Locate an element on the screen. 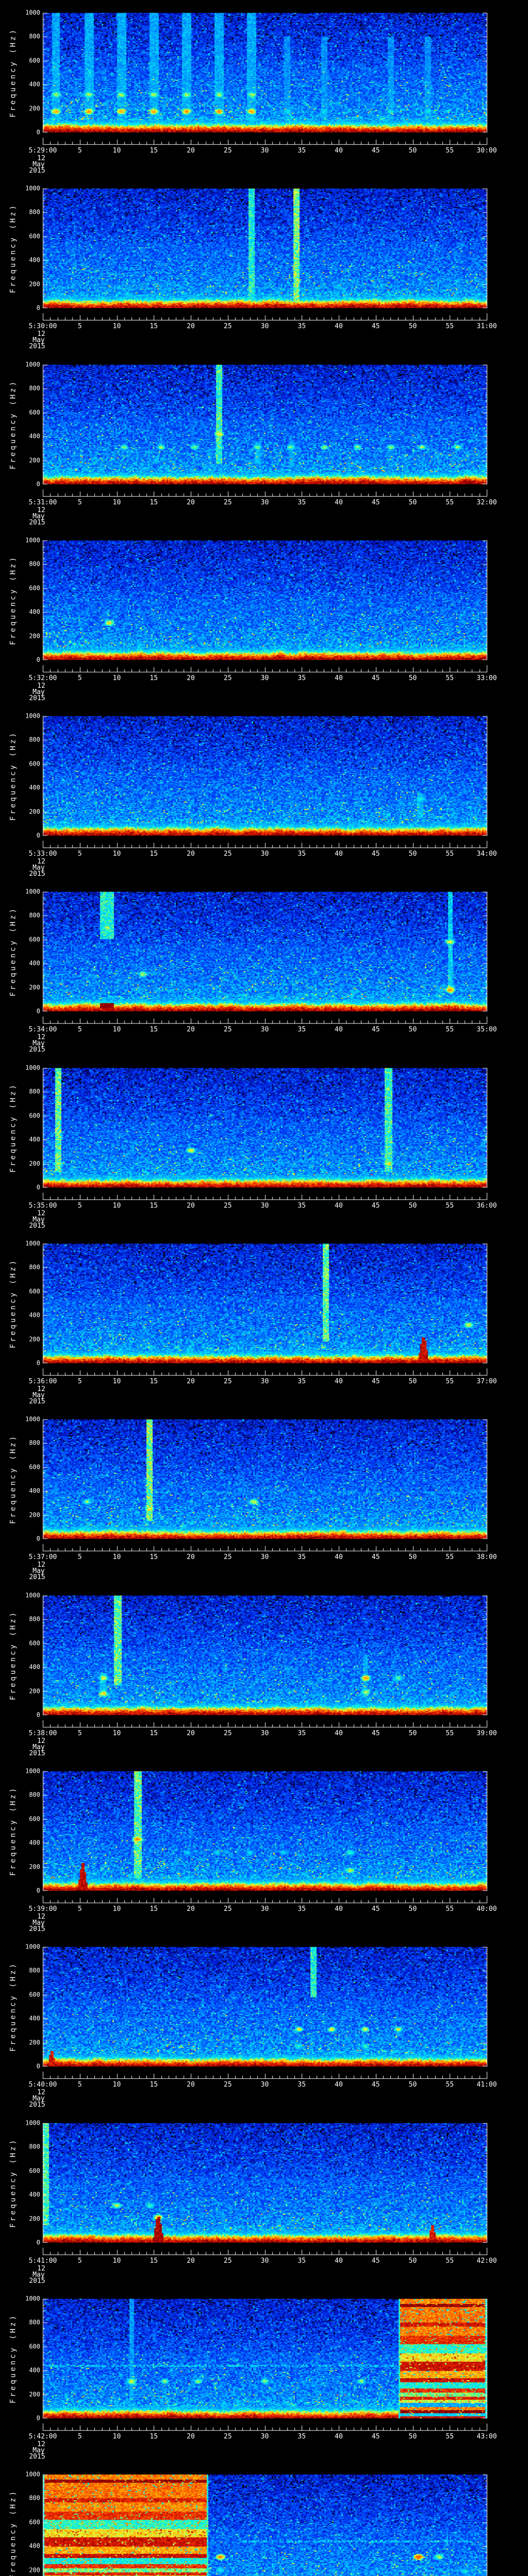 This screenshot has height=2576, width=528. x-end-time-label: 31:00 is located at coordinates (486, 326).